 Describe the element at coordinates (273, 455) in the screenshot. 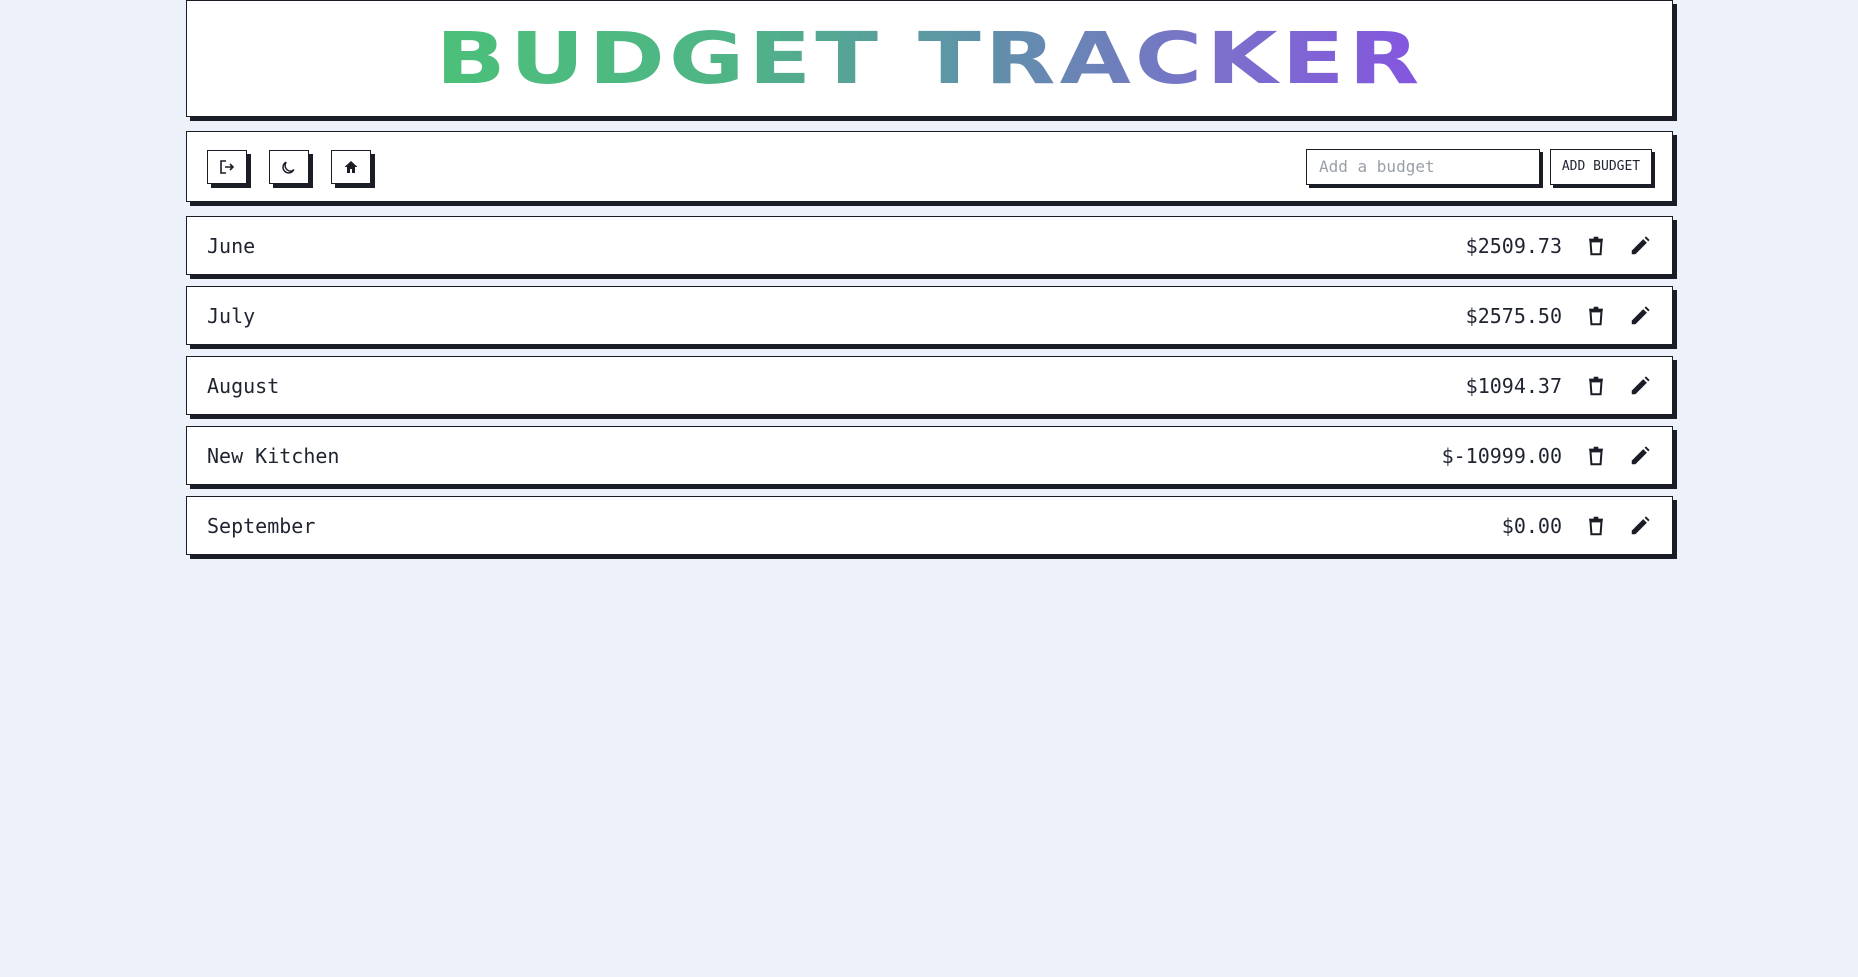

I see `budget-name: New Kitchen` at that location.